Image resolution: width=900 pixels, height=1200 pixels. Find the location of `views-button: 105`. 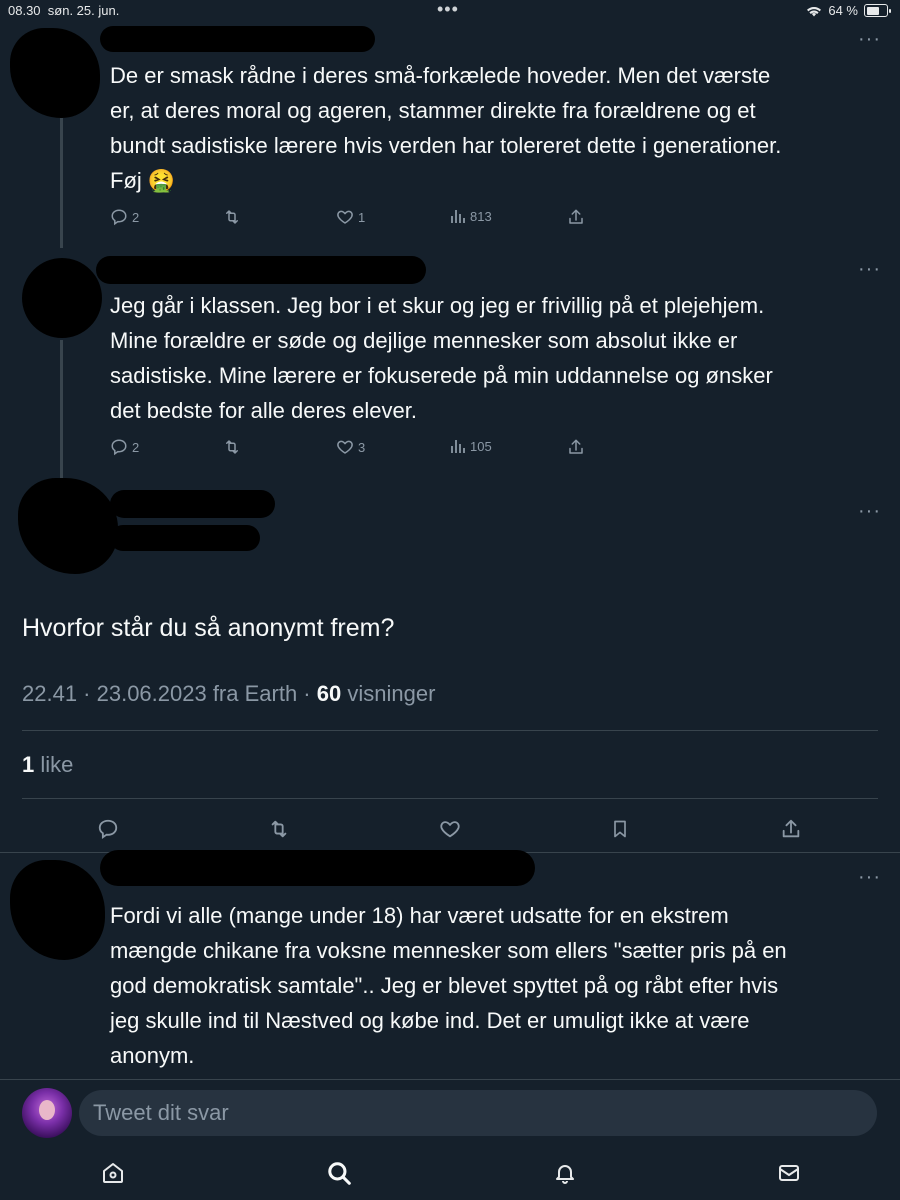

views-button: 105 is located at coordinates (471, 446).